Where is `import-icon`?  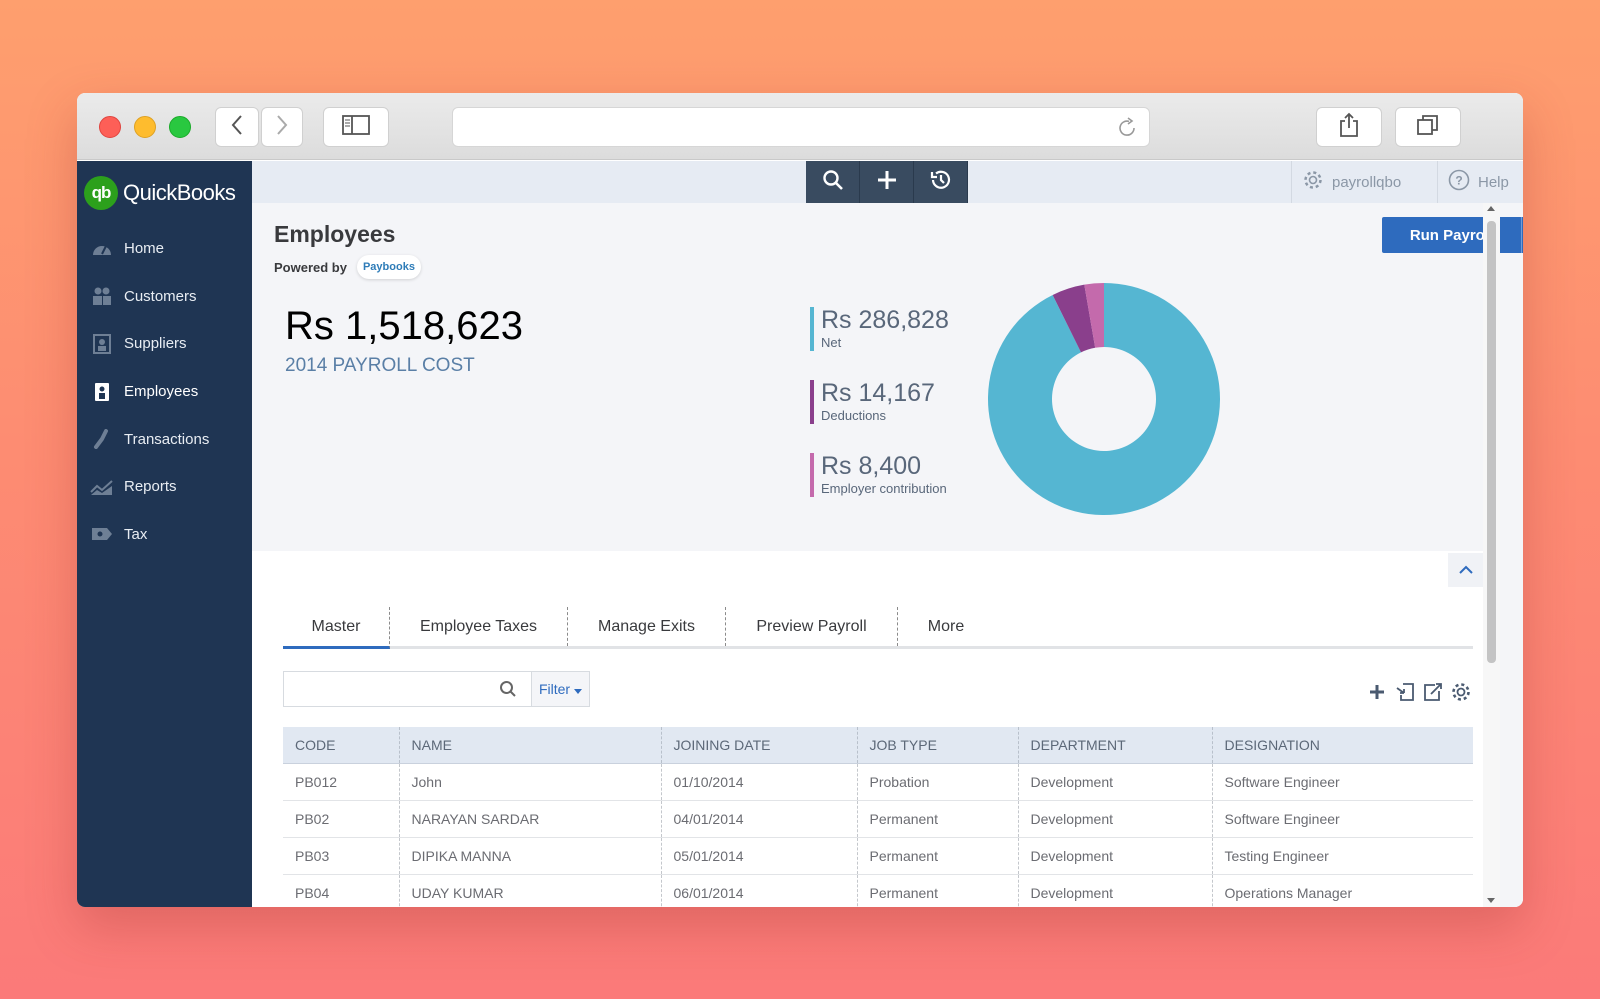 import-icon is located at coordinates (1405, 692).